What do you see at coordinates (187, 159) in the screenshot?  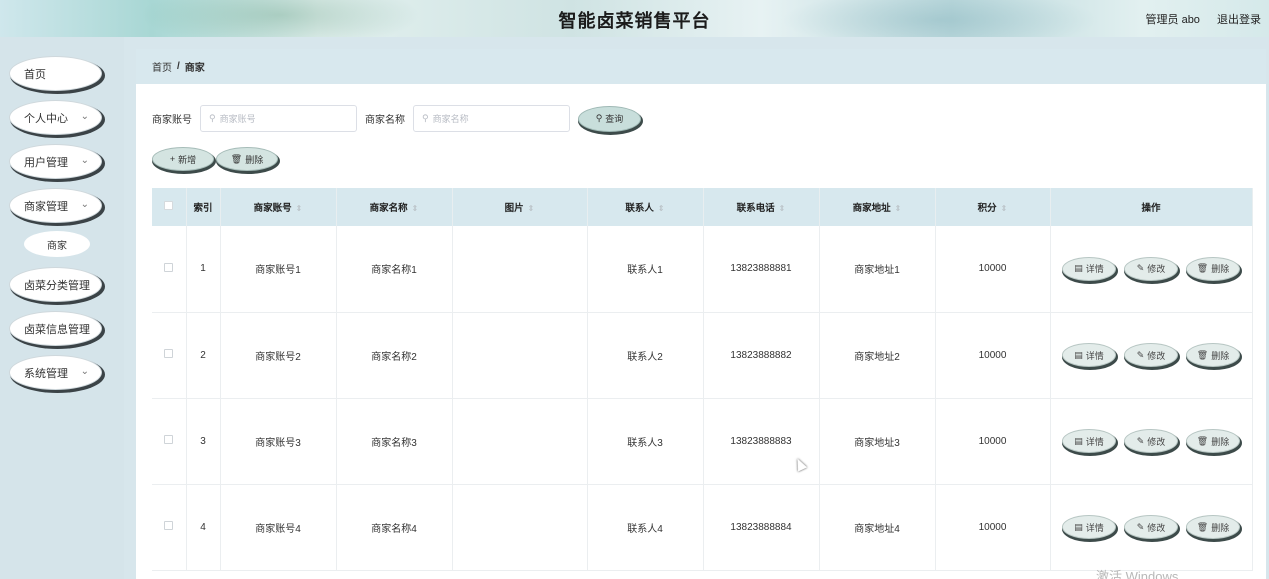 I see `add-button-label: 新增` at bounding box center [187, 159].